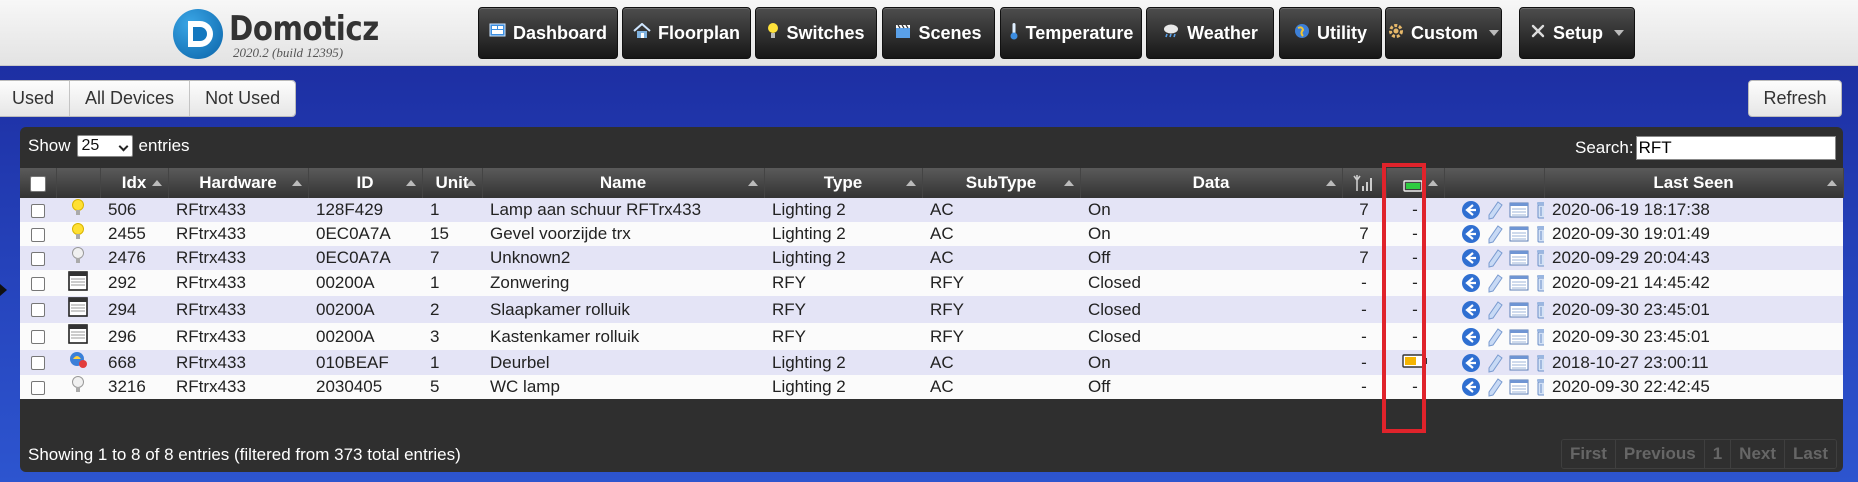 The image size is (1858, 482). I want to click on cell-name: WC lamp, so click(623, 387).